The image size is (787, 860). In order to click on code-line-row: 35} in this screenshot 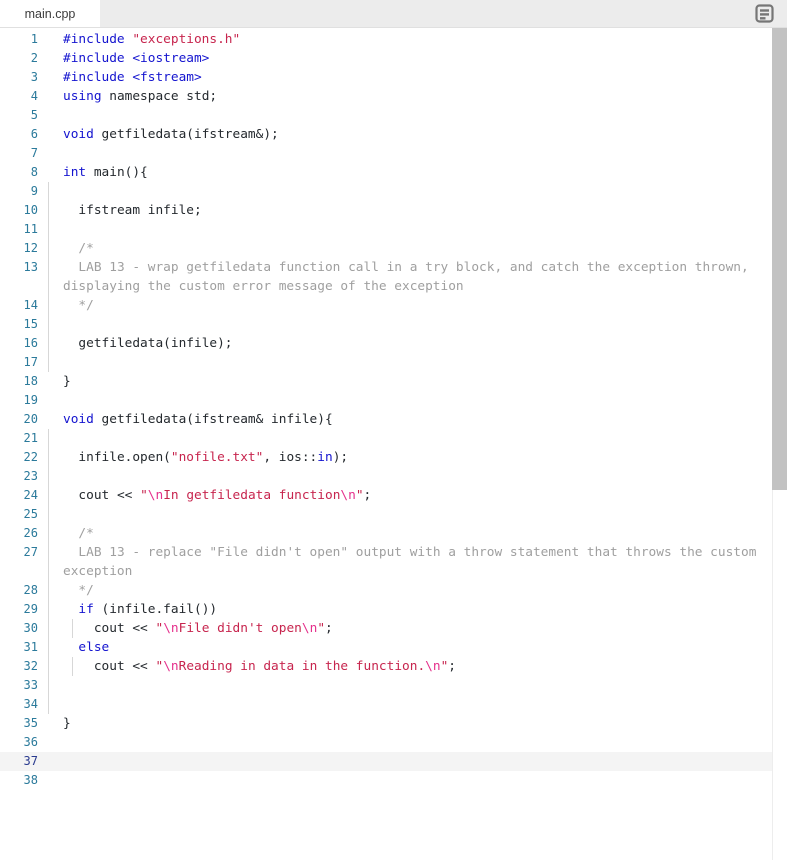, I will do `click(393, 723)`.